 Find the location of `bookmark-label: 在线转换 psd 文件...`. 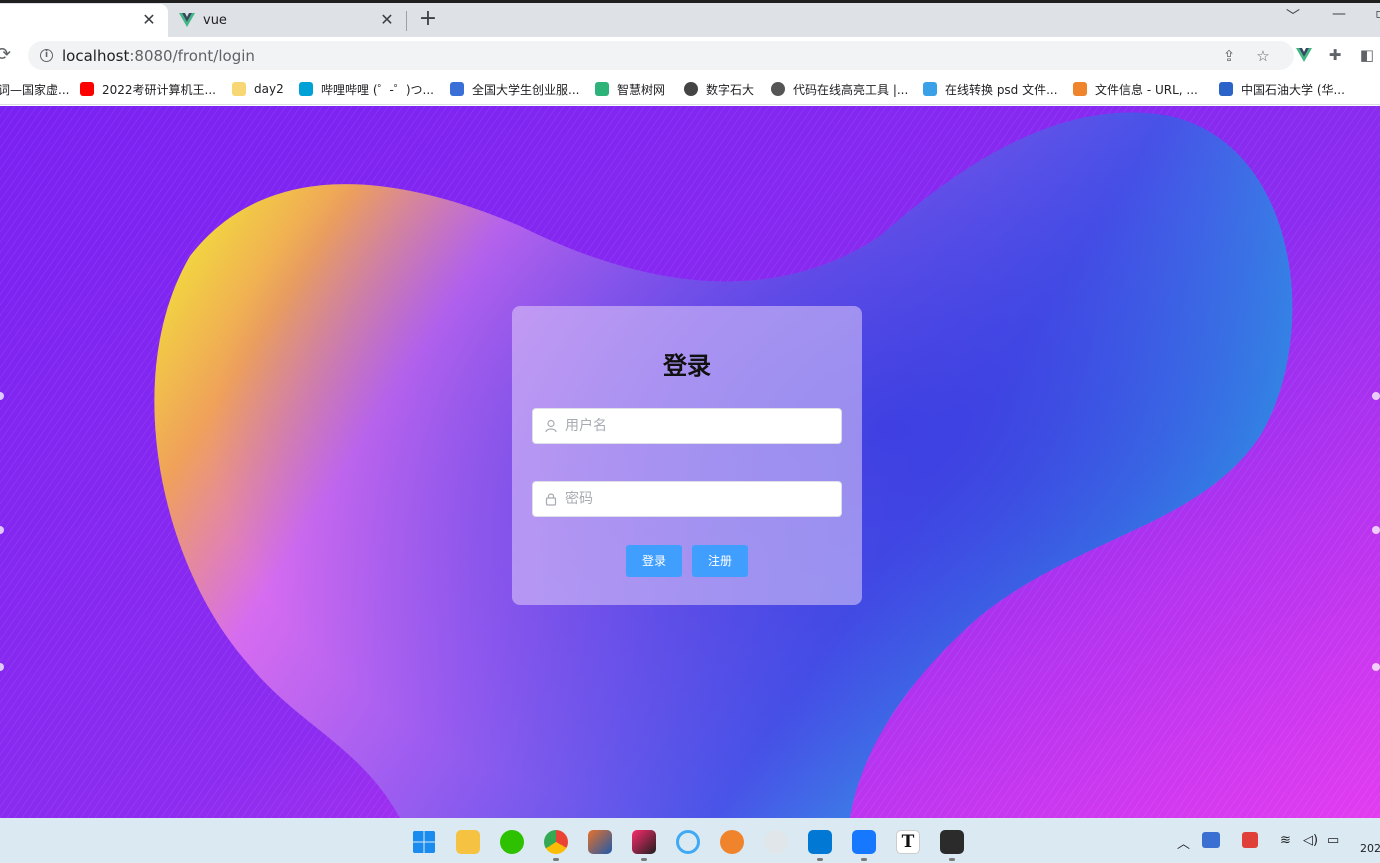

bookmark-label: 在线转换 psd 文件... is located at coordinates (1001, 89).